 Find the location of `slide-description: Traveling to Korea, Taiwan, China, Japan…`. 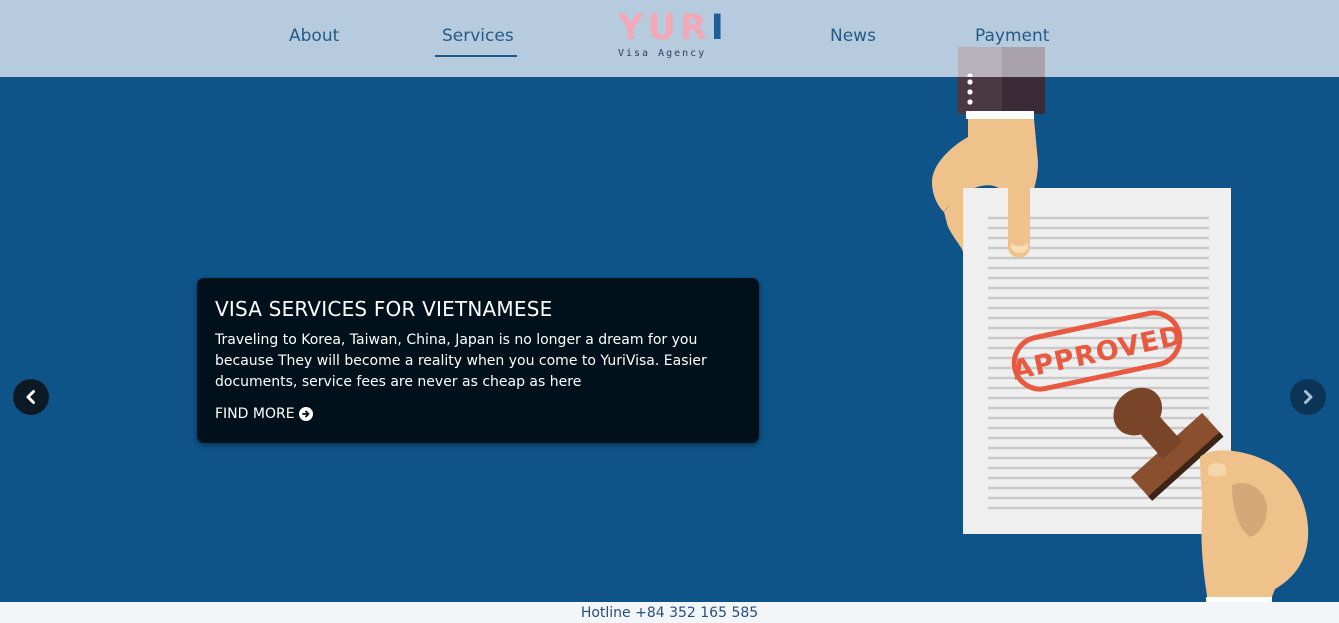

slide-description: Traveling to Korea, Taiwan, China, Japan… is located at coordinates (461, 361).